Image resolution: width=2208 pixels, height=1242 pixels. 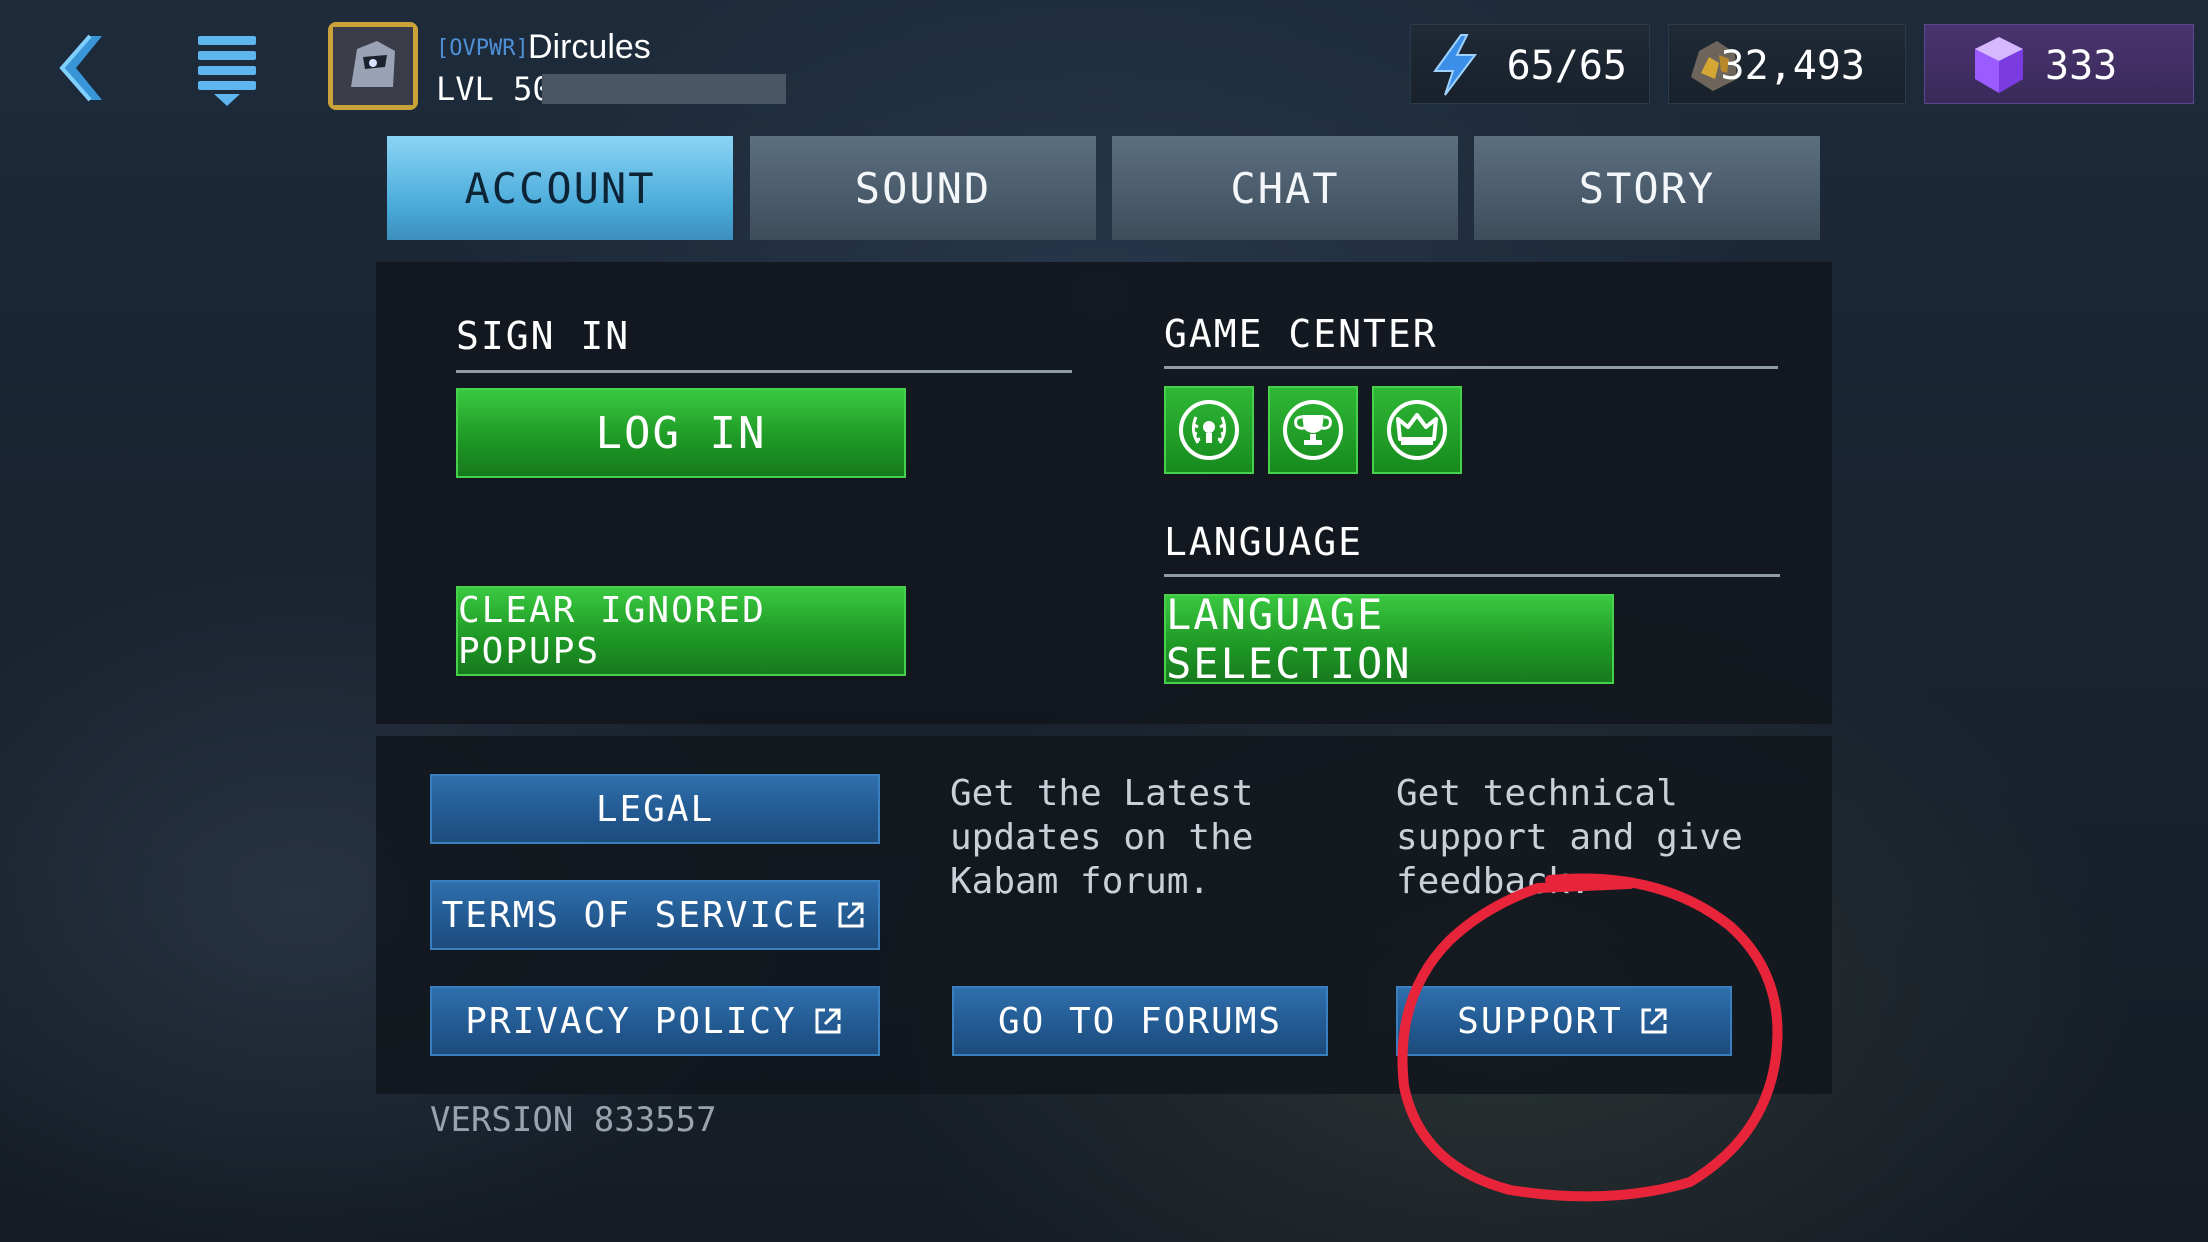 What do you see at coordinates (589, 47) in the screenshot?
I see `player-name: Dircules` at bounding box center [589, 47].